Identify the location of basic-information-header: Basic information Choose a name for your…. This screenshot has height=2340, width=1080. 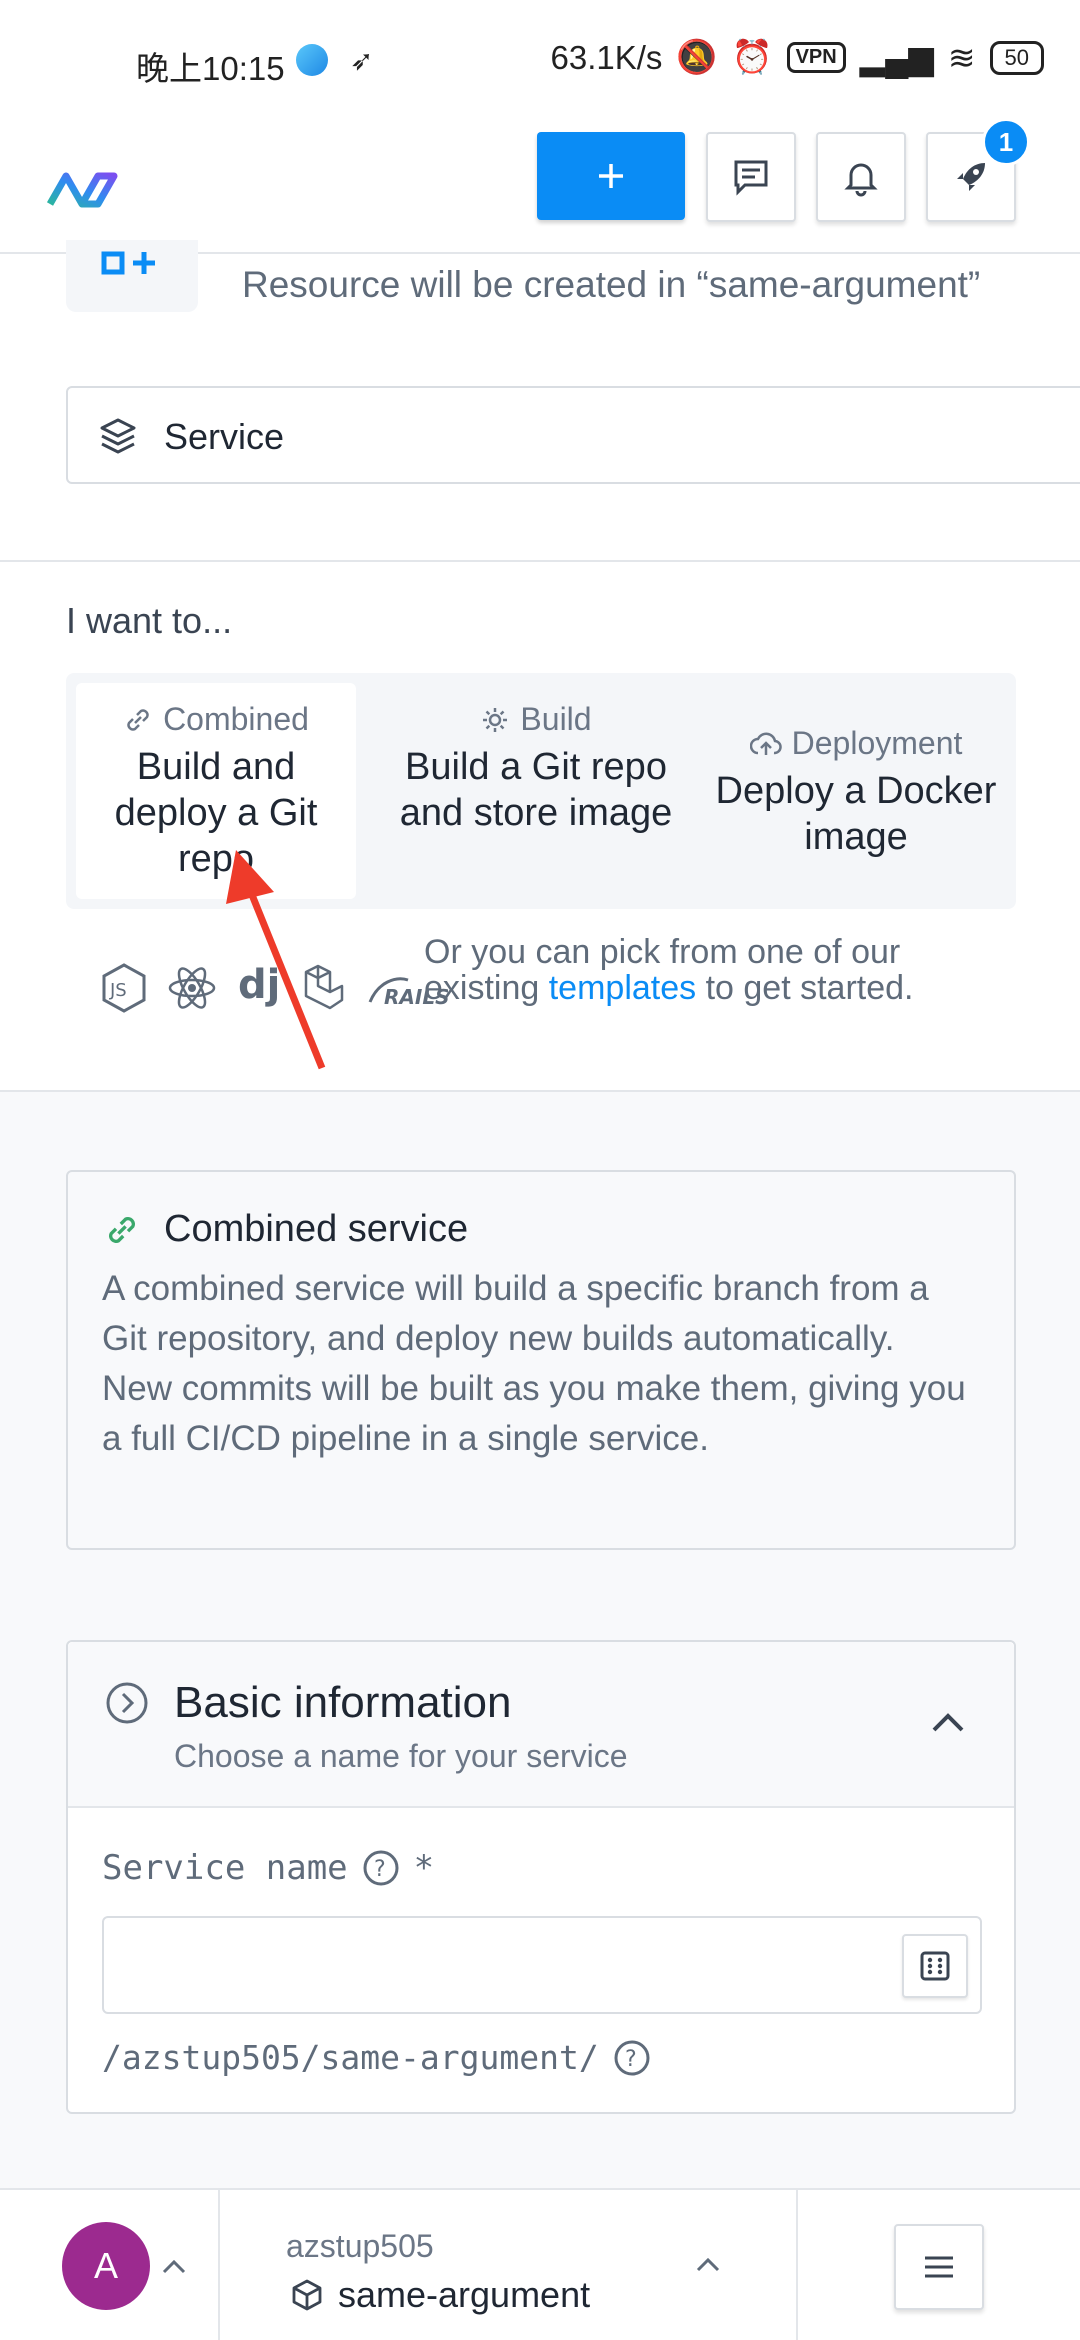
(541, 1725).